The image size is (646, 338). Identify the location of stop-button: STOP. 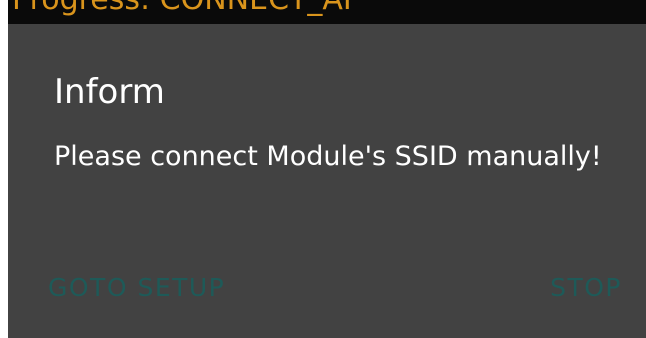
(586, 288).